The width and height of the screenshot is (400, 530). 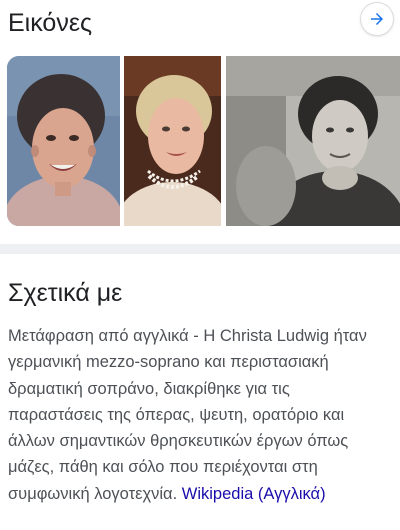 What do you see at coordinates (50, 23) in the screenshot?
I see `images-panel-title: Εικόνες` at bounding box center [50, 23].